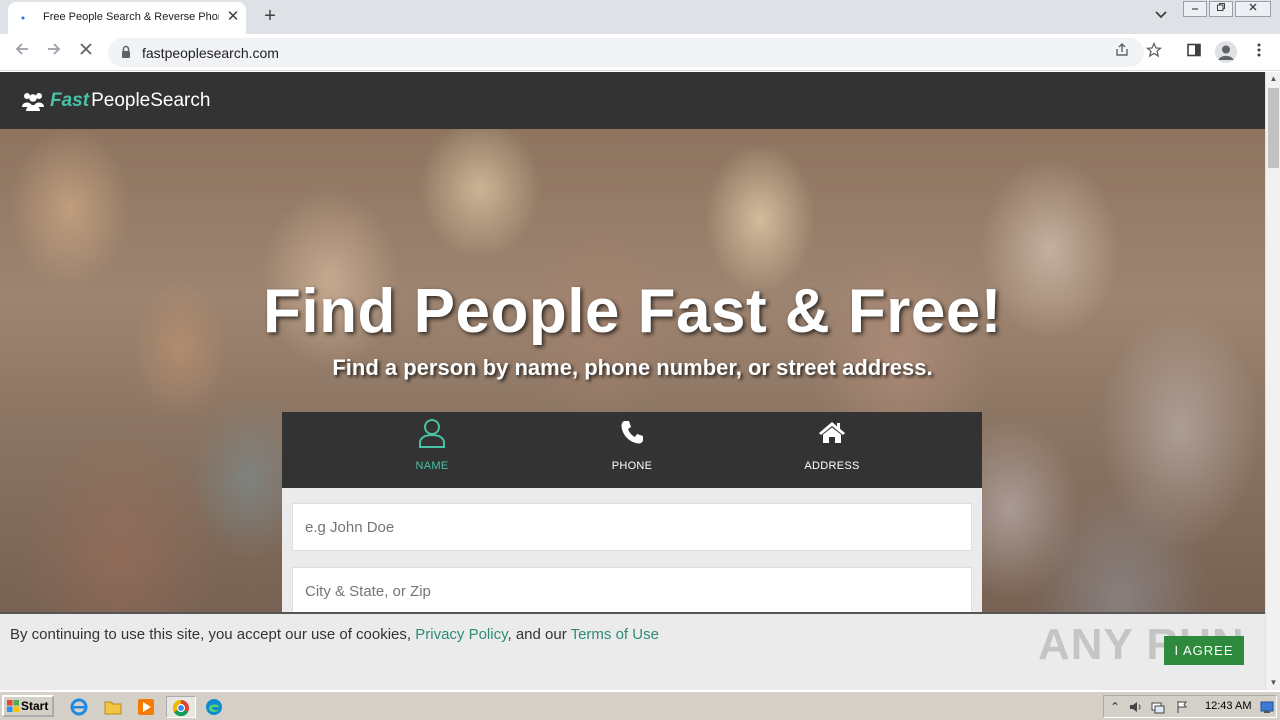  I want to click on restore-button, so click(1221, 9).